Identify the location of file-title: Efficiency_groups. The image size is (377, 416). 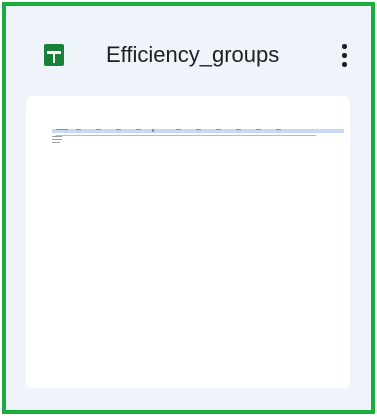
(192, 55).